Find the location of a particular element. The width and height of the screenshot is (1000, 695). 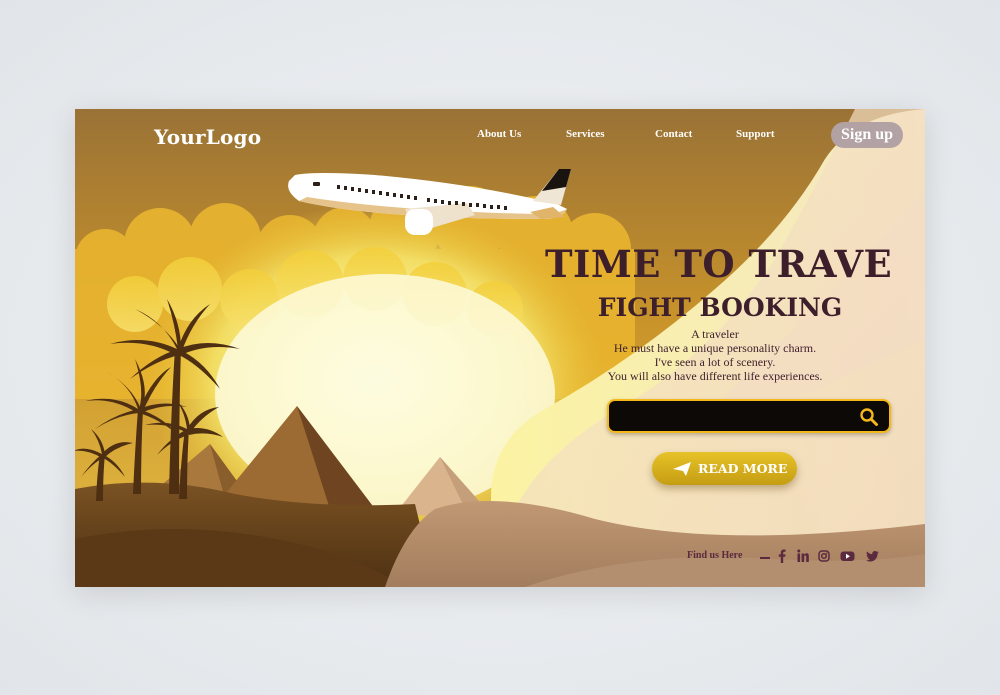

read-more-label: READ MORE is located at coordinates (743, 468).